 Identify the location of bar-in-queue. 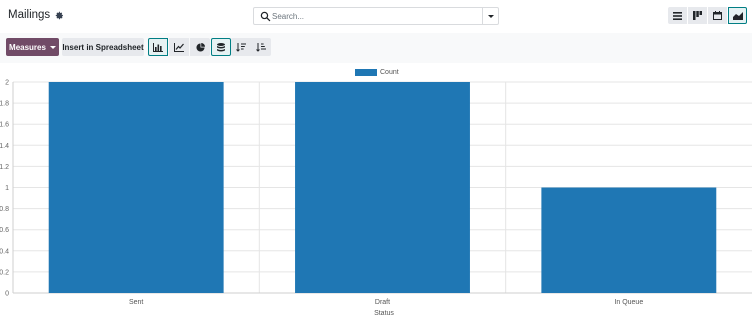
(629, 240).